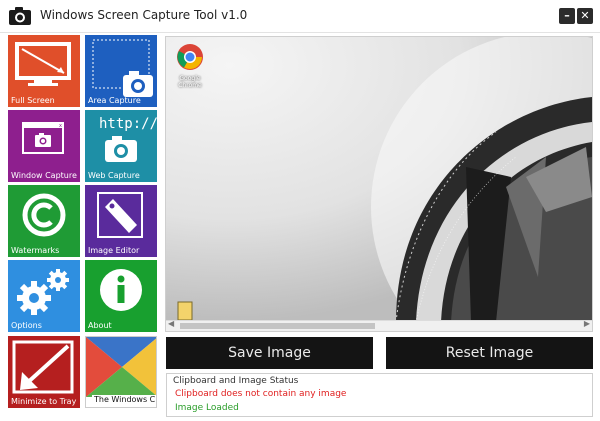 The image size is (600, 421). What do you see at coordinates (585, 16) in the screenshot?
I see `close-button: ✕` at bounding box center [585, 16].